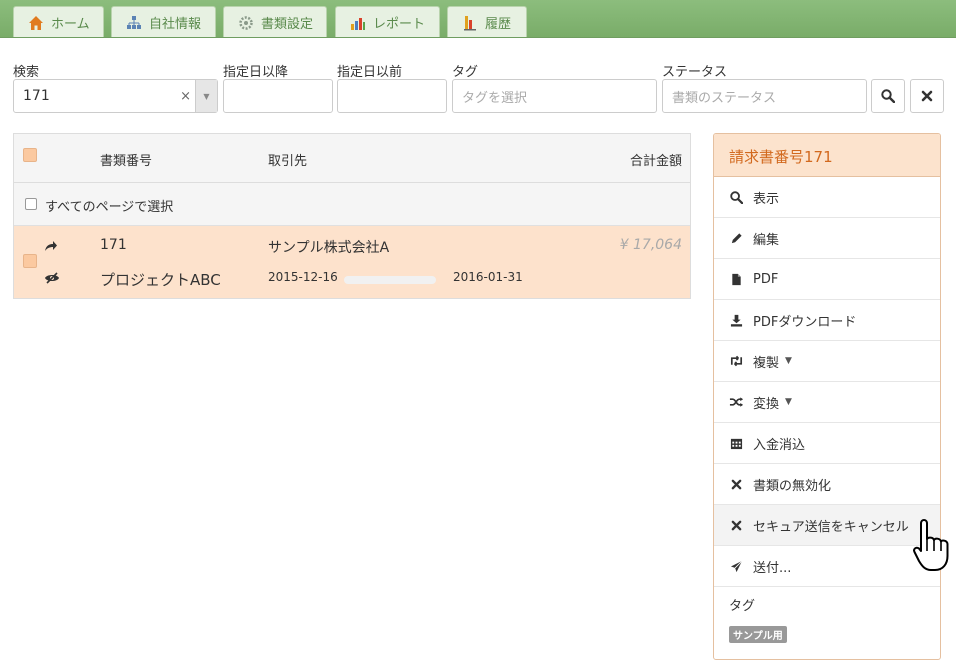  What do you see at coordinates (695, 72) in the screenshot?
I see `status-label: ステータス` at bounding box center [695, 72].